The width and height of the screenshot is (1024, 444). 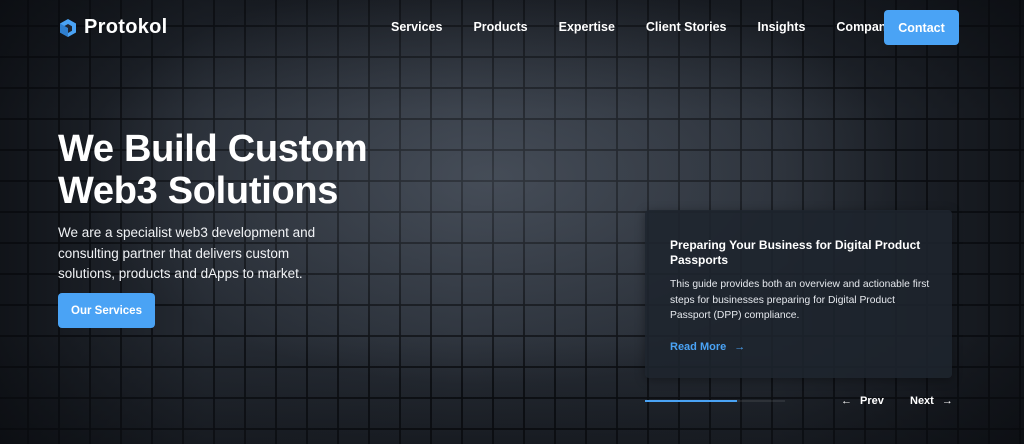 What do you see at coordinates (416, 27) in the screenshot?
I see `nav-item-services: Services` at bounding box center [416, 27].